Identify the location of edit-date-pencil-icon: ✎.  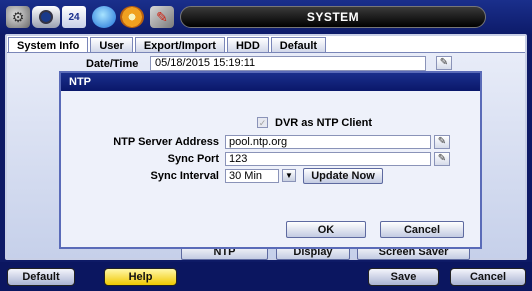
(444, 63).